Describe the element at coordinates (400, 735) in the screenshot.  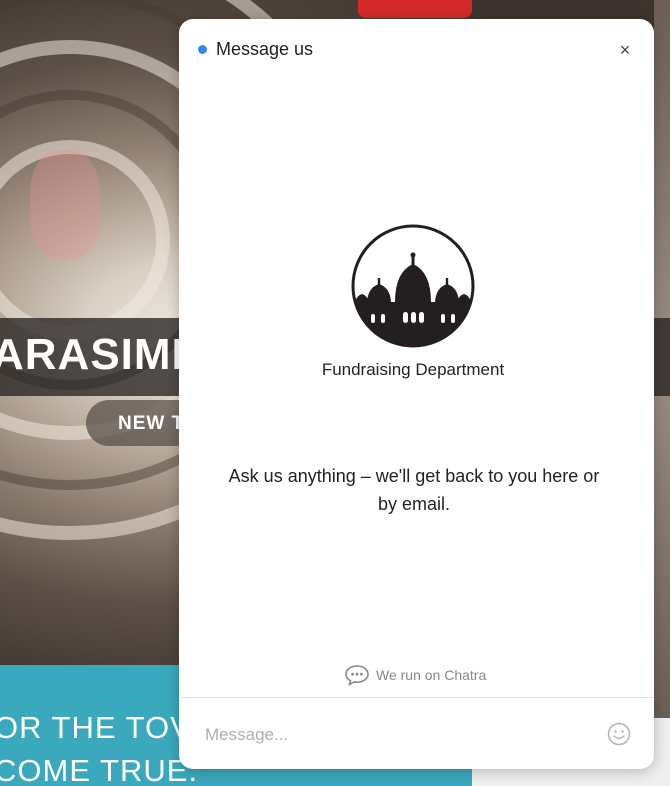
I see `message-input` at that location.